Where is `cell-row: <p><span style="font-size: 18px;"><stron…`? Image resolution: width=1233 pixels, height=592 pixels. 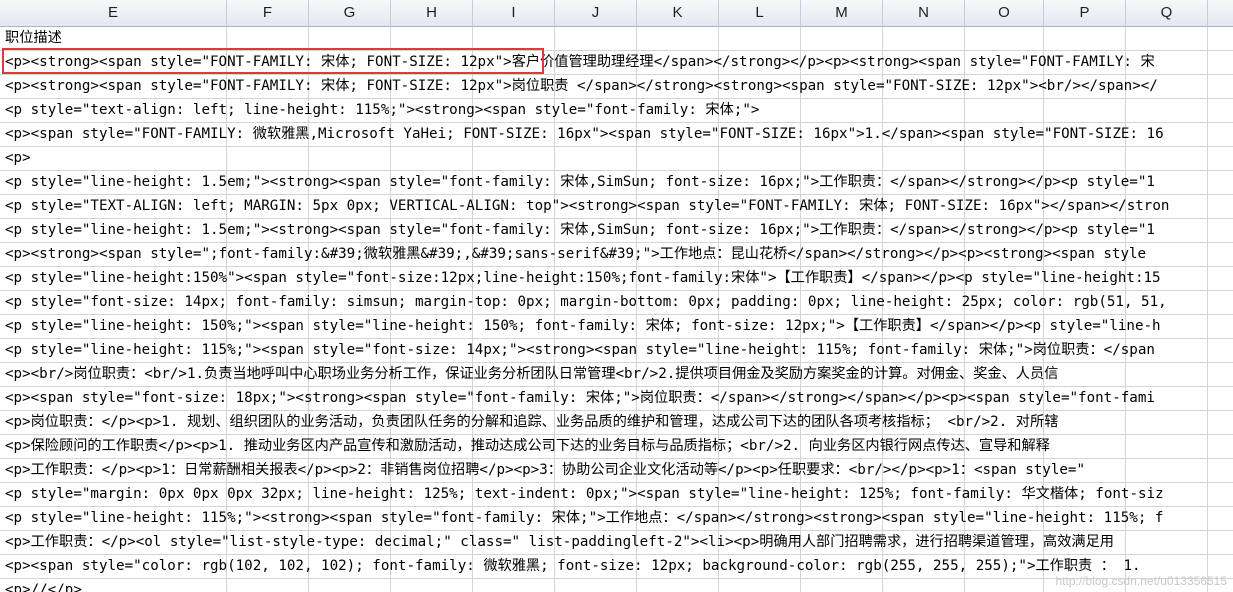 cell-row: <p><span style="font-size: 18px;"><stron… is located at coordinates (616, 399).